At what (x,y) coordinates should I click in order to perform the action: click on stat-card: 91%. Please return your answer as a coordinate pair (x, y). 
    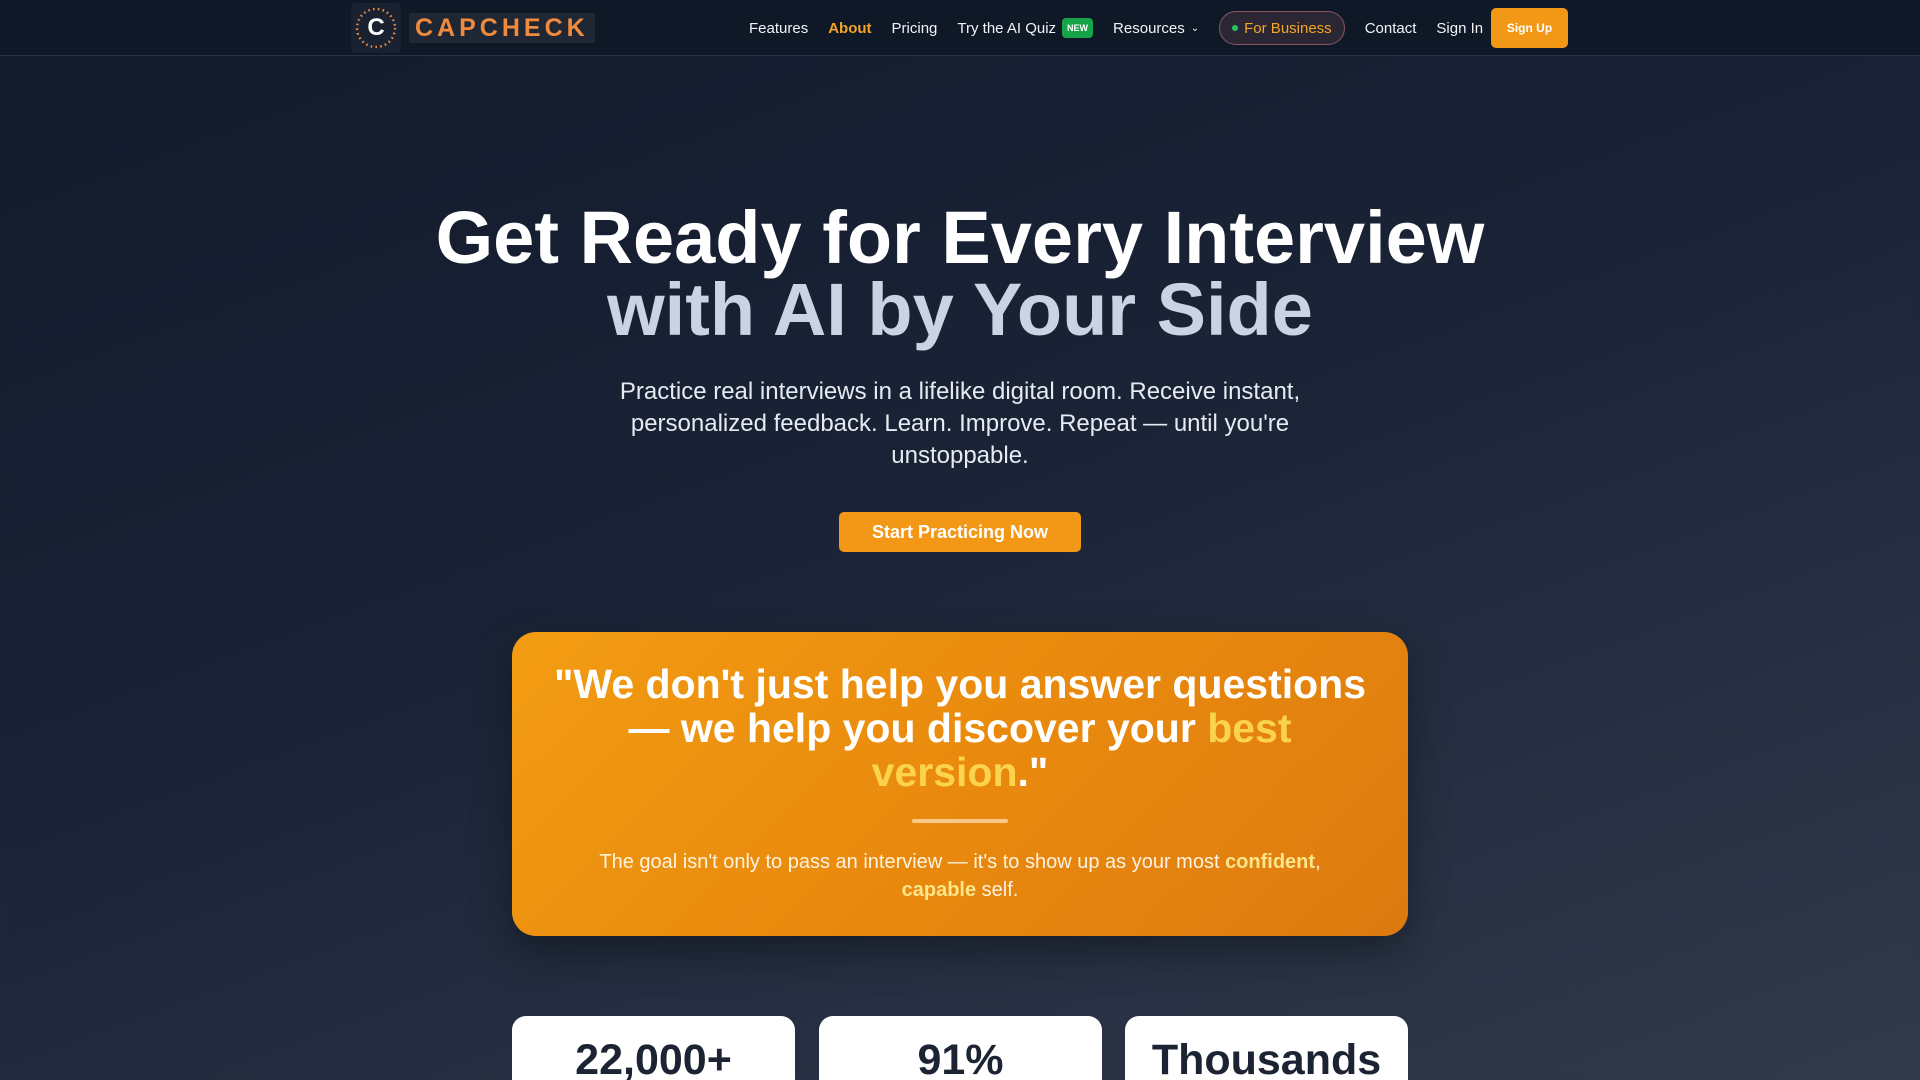
    Looking at the image, I should click on (960, 1048).